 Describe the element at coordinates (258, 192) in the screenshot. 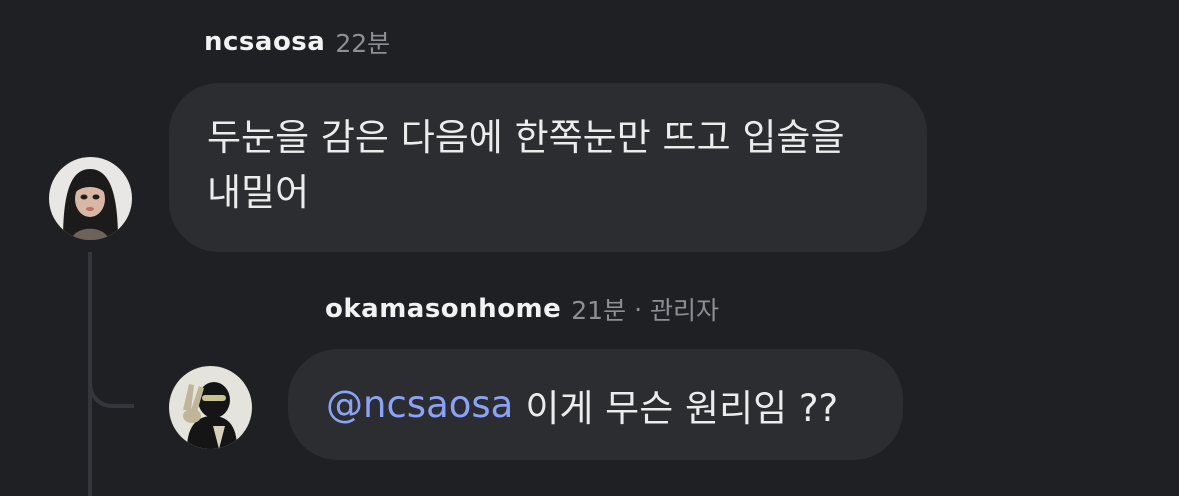

I see `comment-text-line: 내밀어` at that location.